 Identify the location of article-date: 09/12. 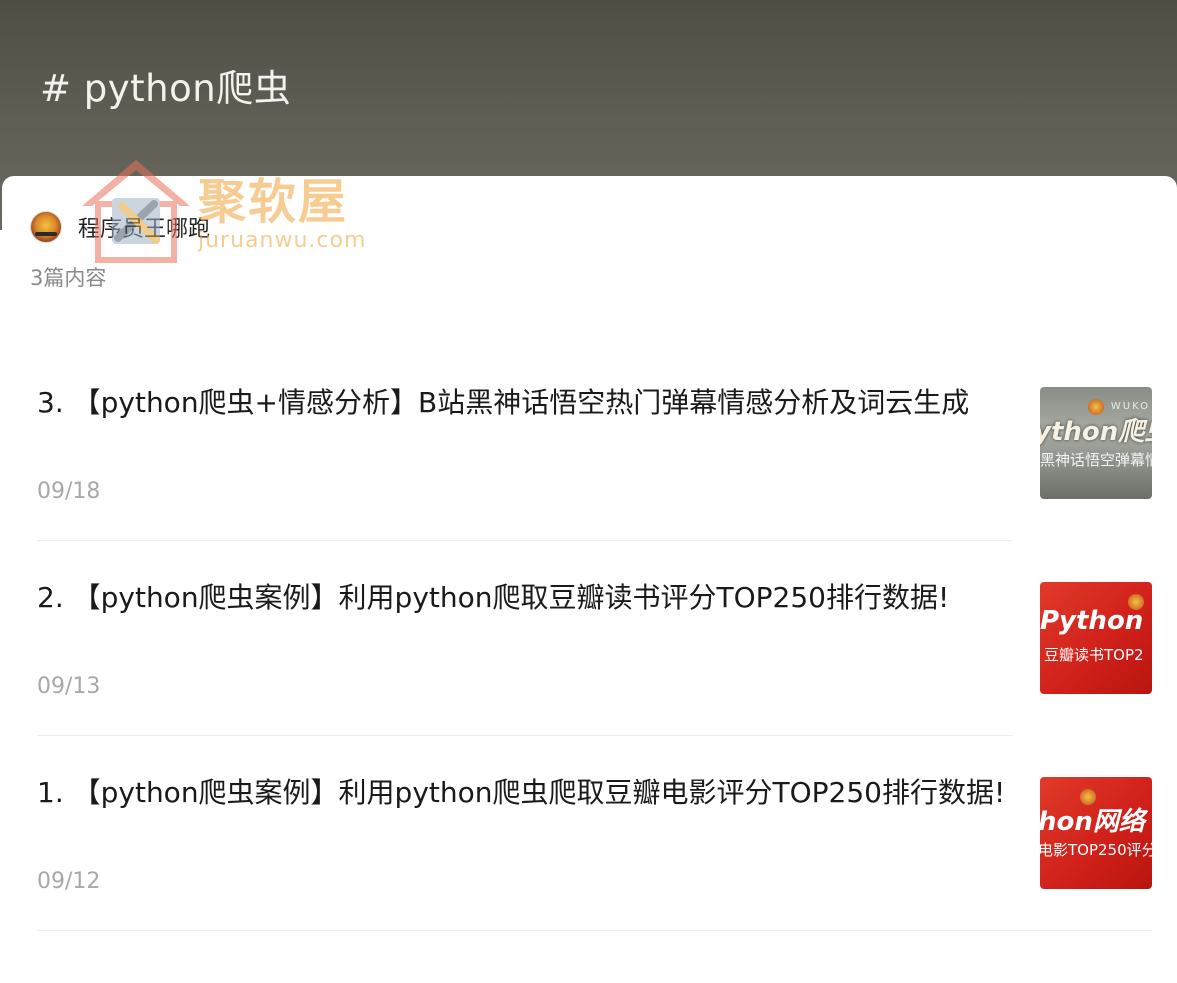
(69, 881).